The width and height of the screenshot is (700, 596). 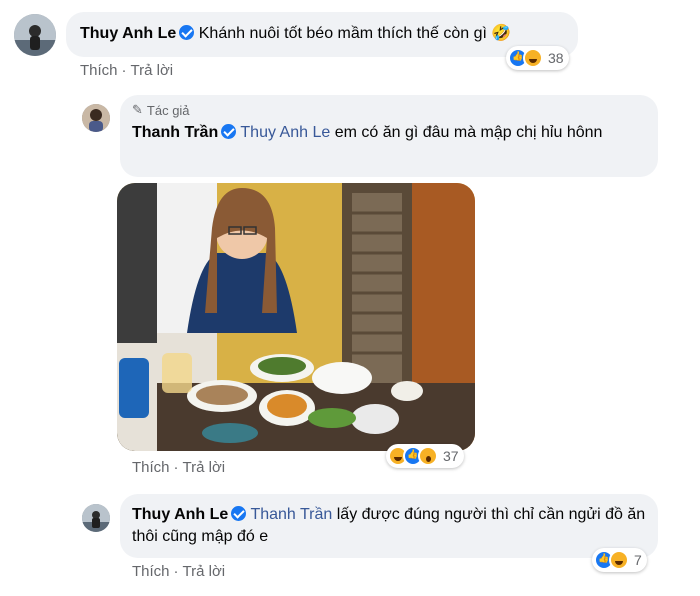 What do you see at coordinates (389, 110) in the screenshot?
I see `author-label: ✎ Tác giả` at bounding box center [389, 110].